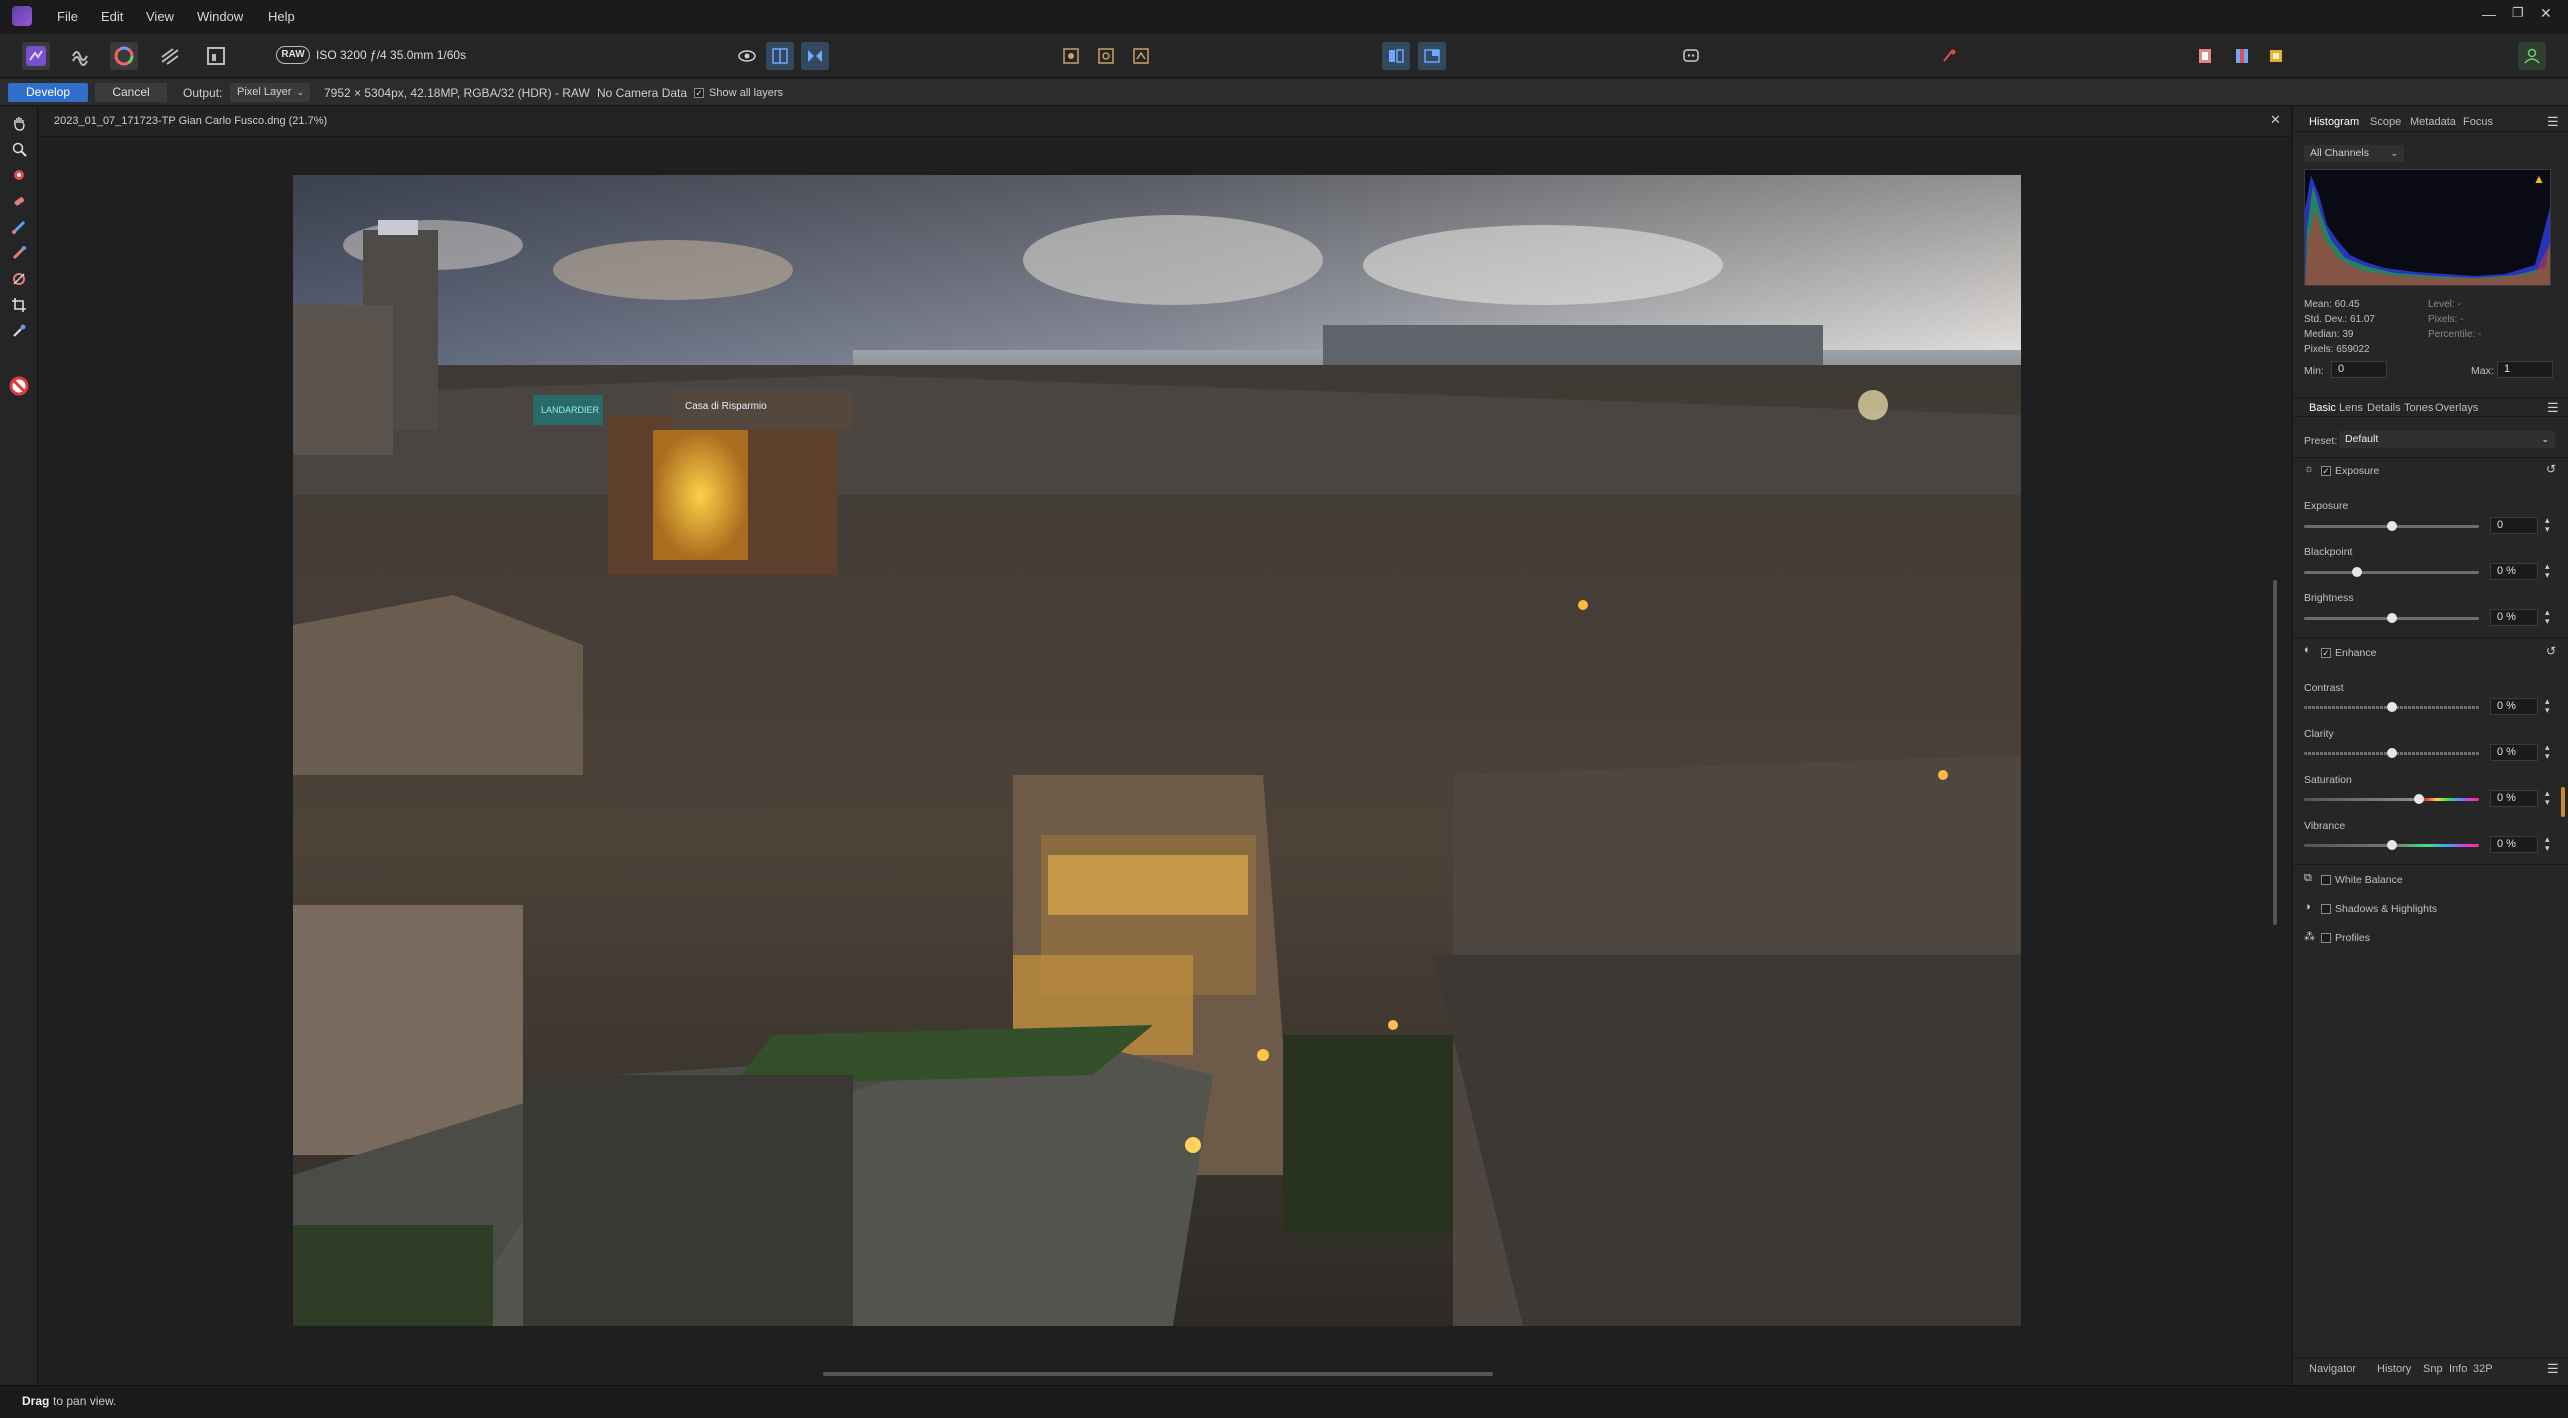  Describe the element at coordinates (19, 253) in the screenshot. I see `overlay-erase-tool-icon` at that location.